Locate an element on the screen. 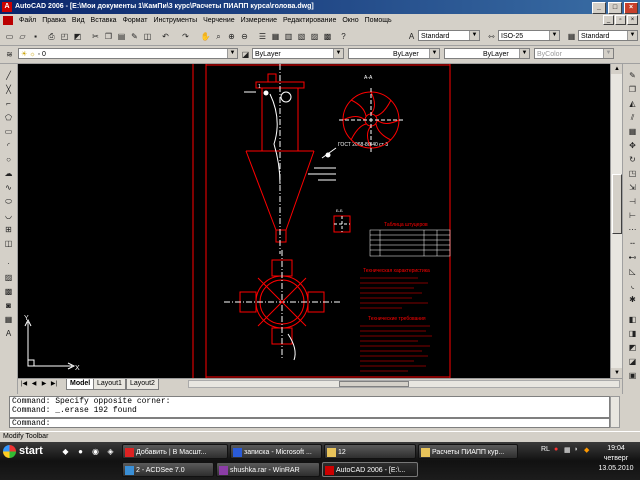 Image resolution: width=640 pixels, height=480 pixels. next-tab-icon: ▶ is located at coordinates (44, 384).